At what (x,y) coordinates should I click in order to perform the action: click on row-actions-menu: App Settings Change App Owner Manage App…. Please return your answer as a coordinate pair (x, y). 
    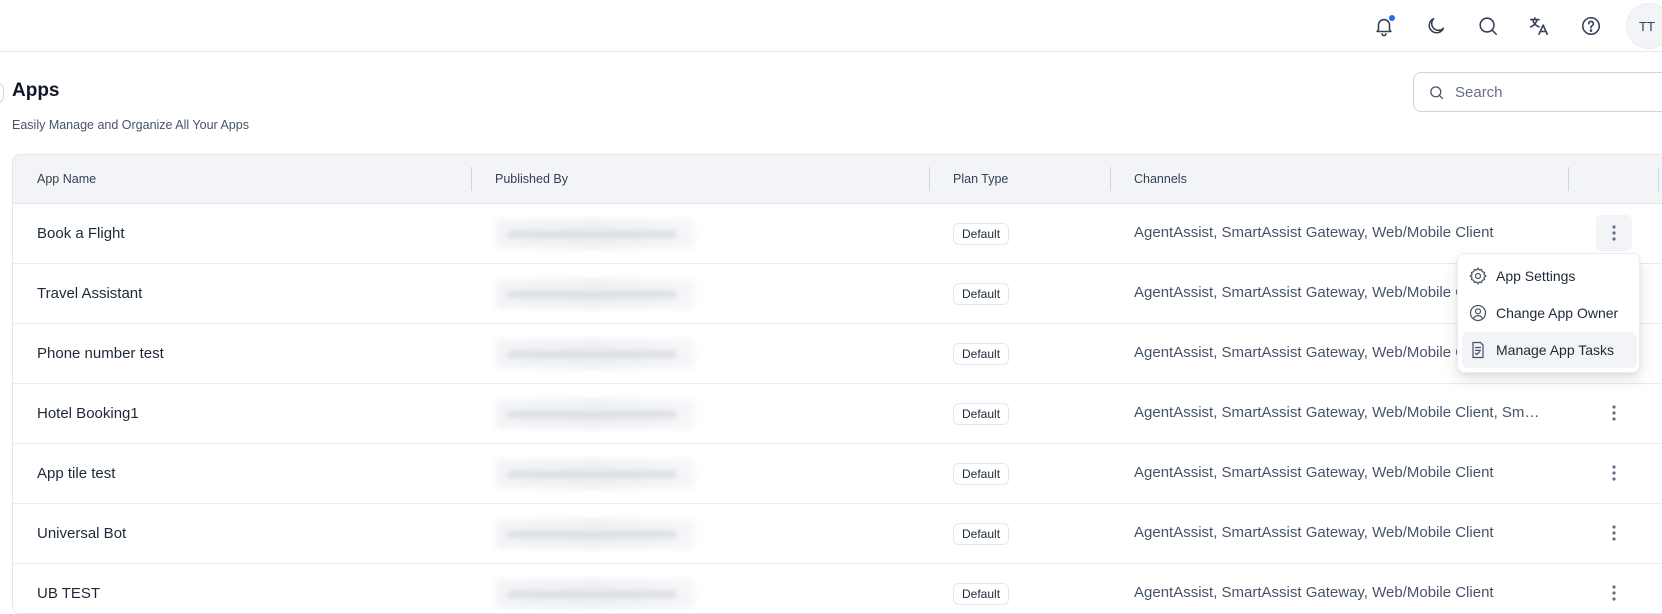
    Looking at the image, I should click on (1548, 313).